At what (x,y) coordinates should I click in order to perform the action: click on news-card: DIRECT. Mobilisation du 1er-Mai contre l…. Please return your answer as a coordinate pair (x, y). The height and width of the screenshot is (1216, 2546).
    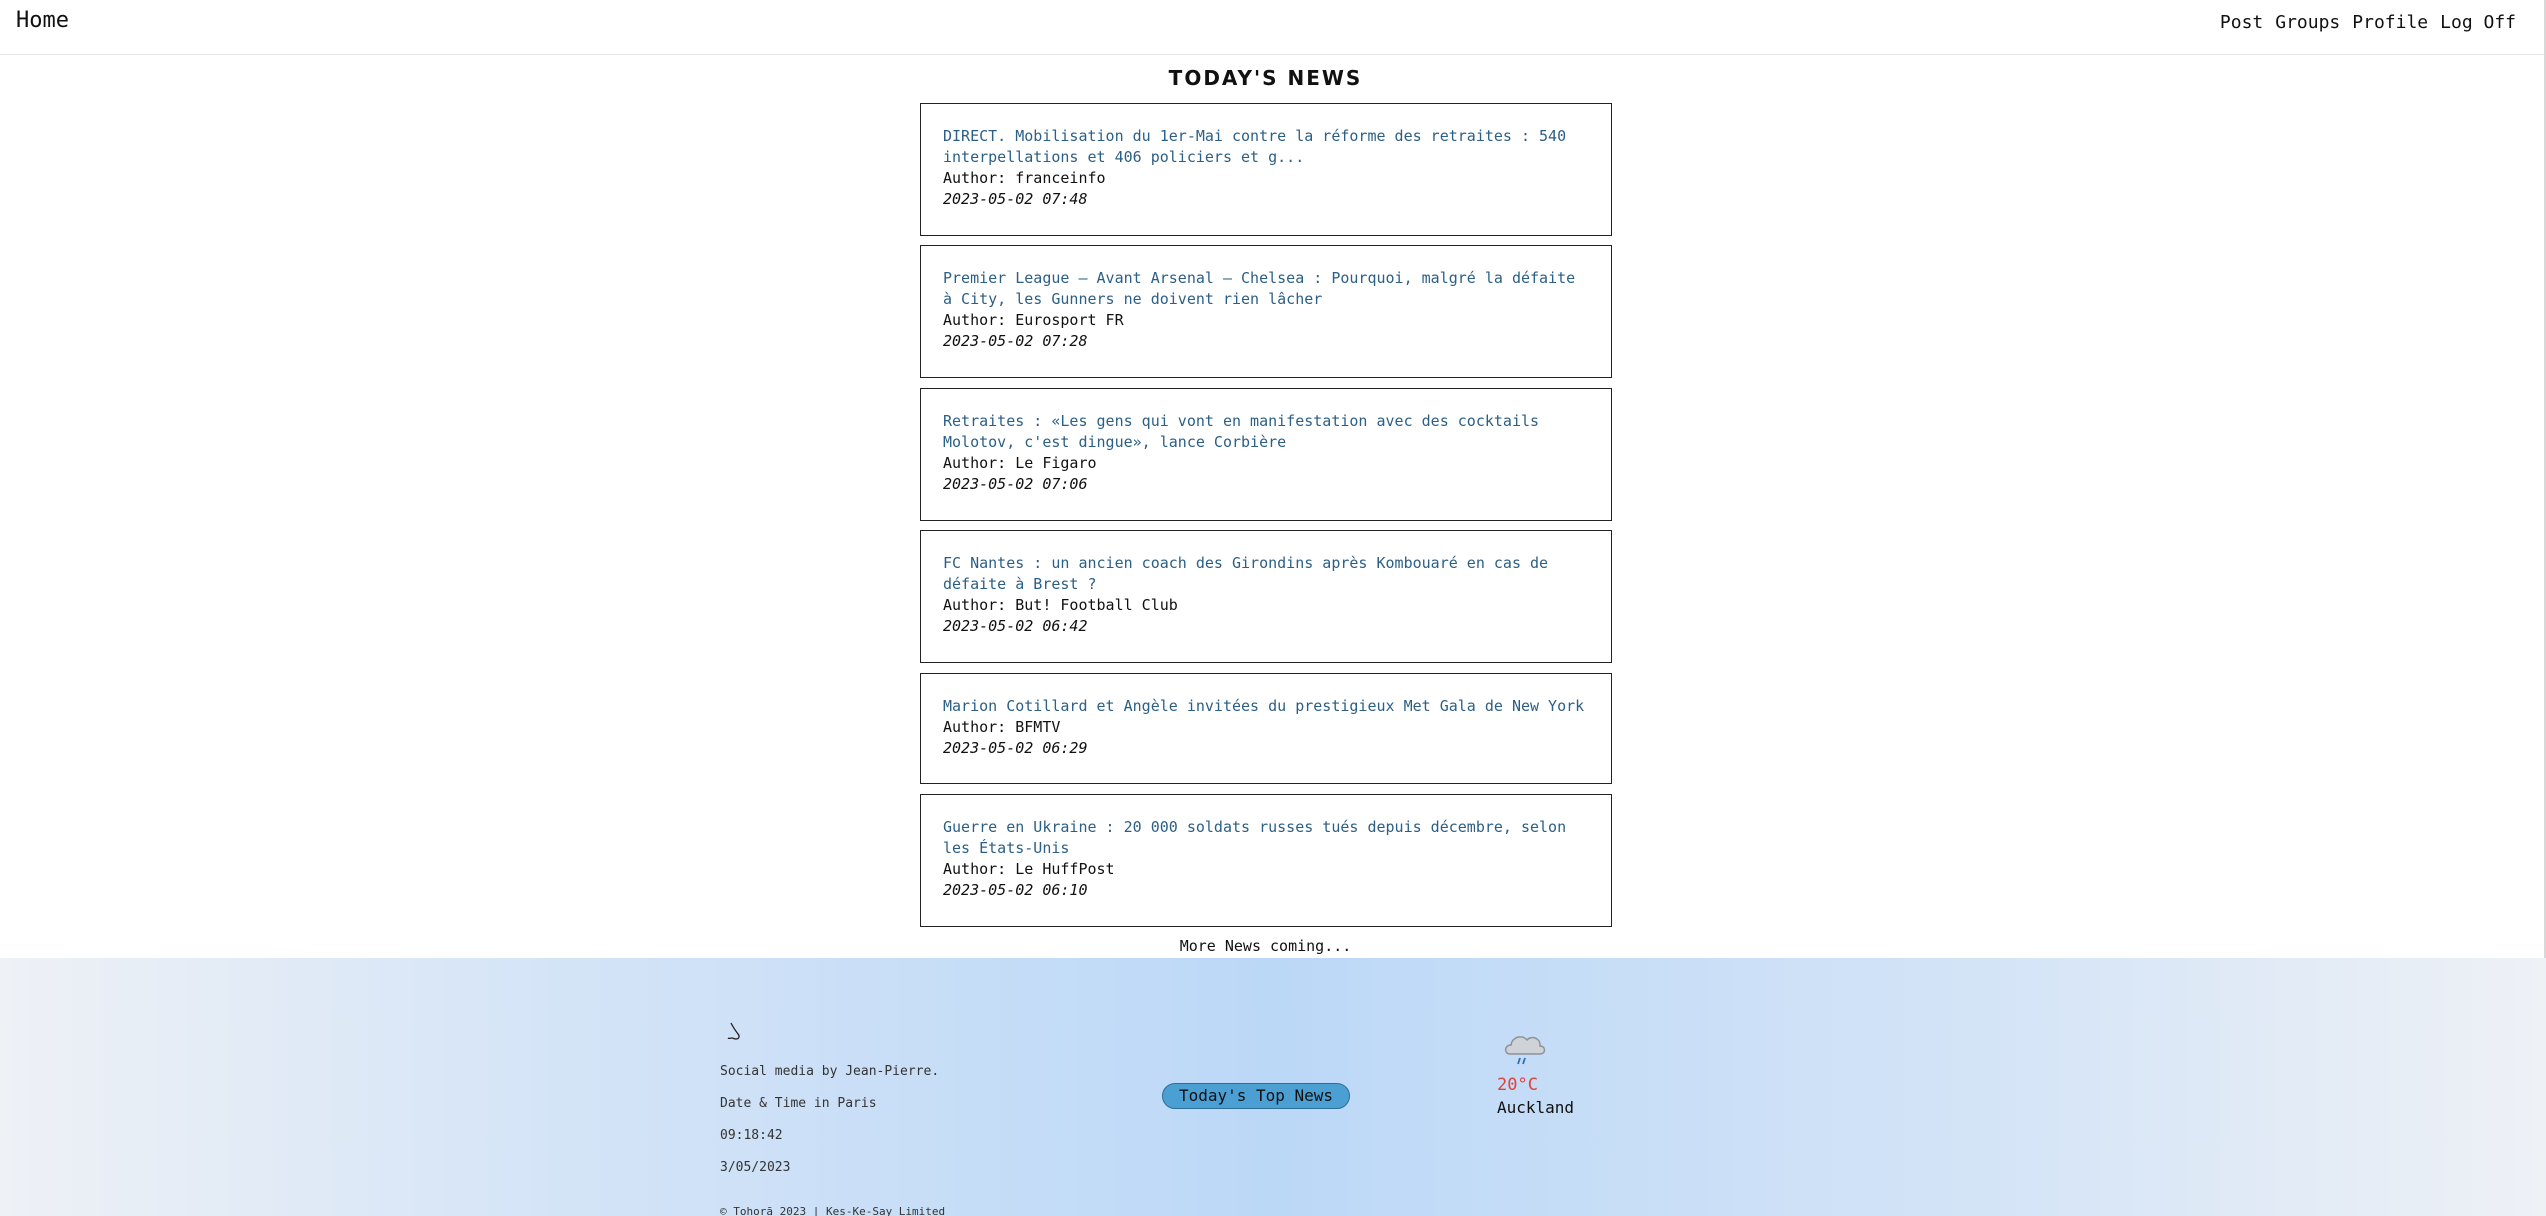
    Looking at the image, I should click on (1266, 169).